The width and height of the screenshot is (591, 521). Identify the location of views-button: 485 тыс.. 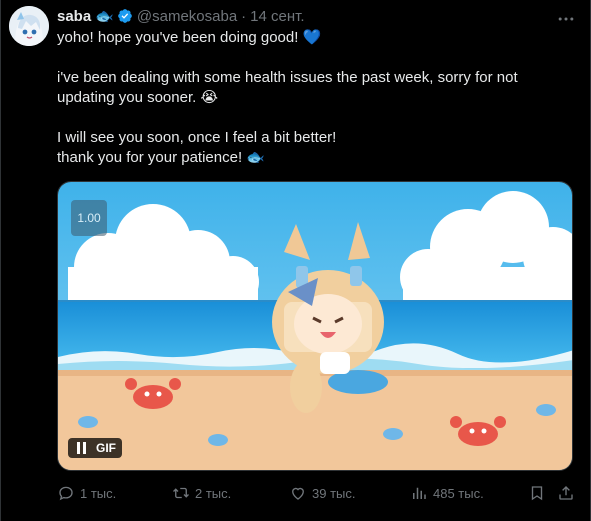
(447, 493).